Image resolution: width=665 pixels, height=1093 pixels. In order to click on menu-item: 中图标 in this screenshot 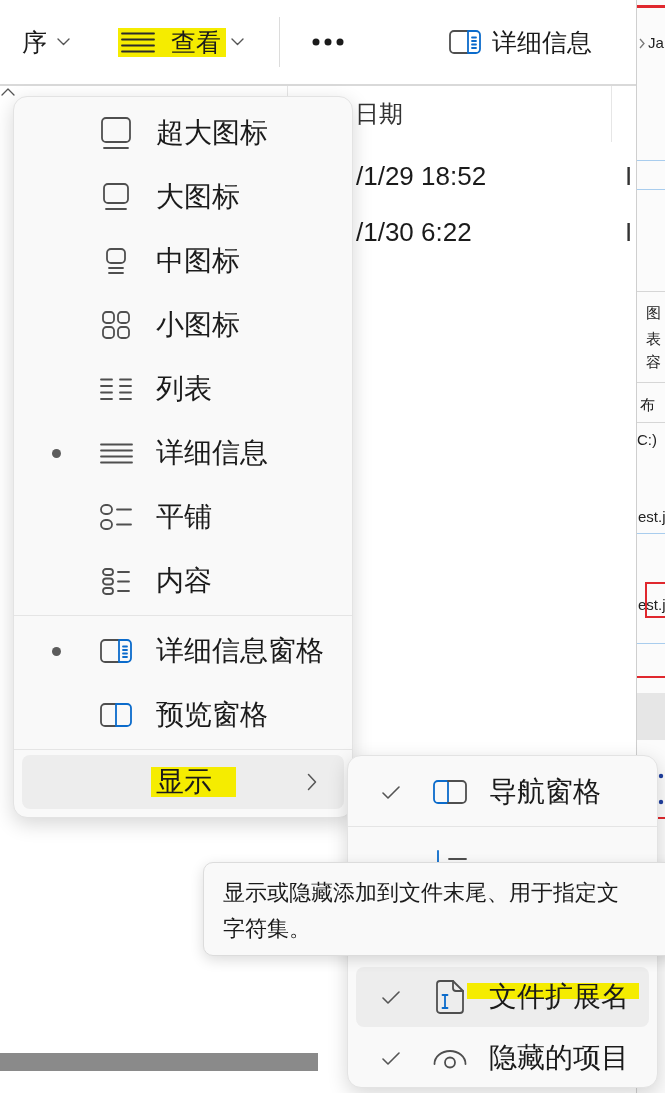, I will do `click(183, 261)`.